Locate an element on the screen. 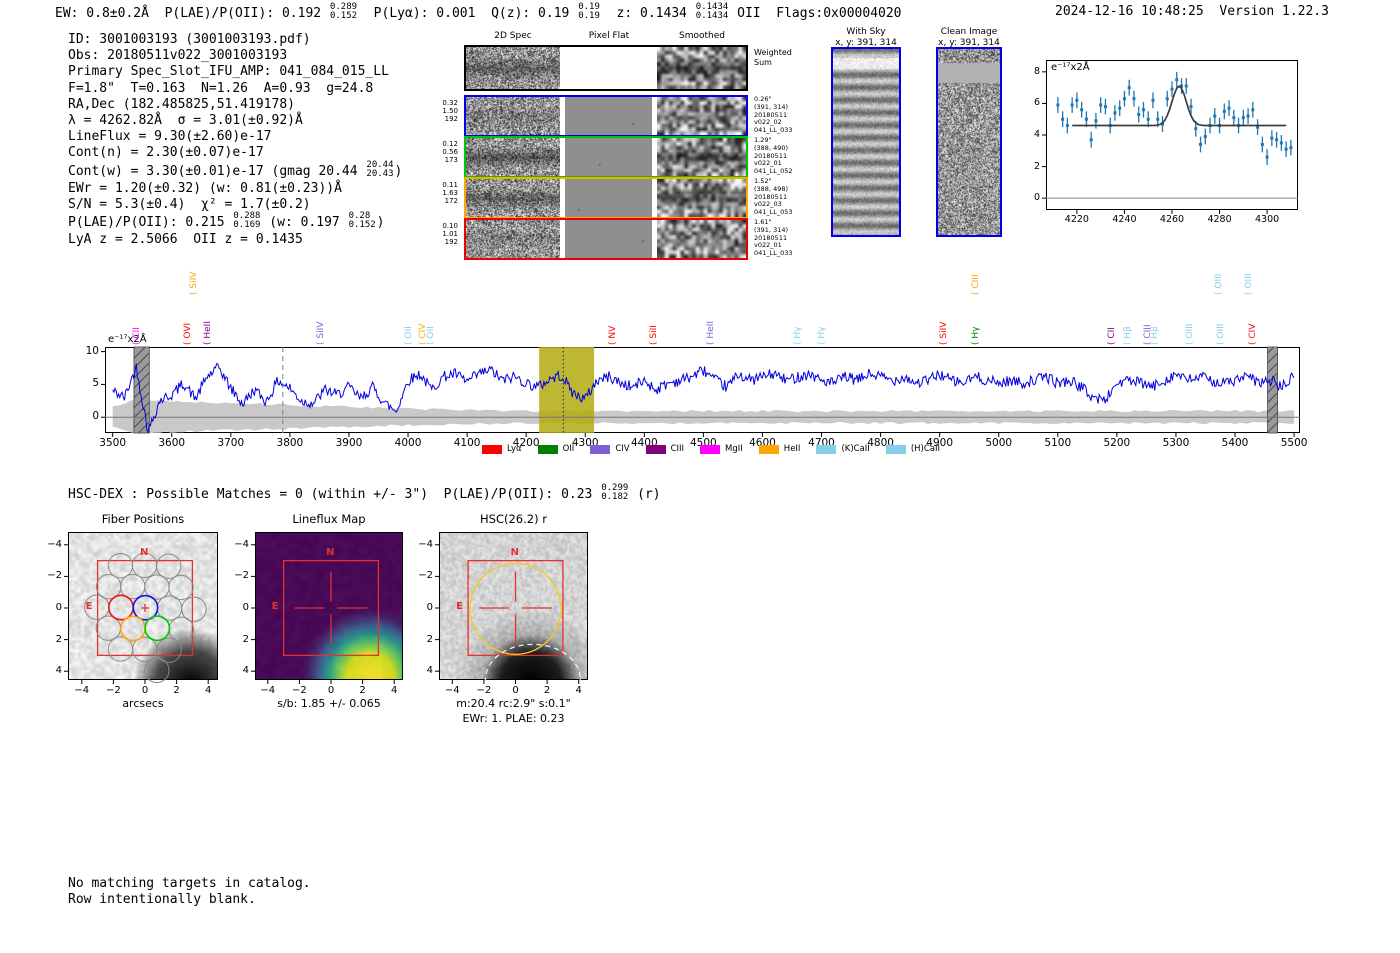 Image resolution: width=1400 pixels, height=953 pixels. error-band is located at coordinates (703, 416).